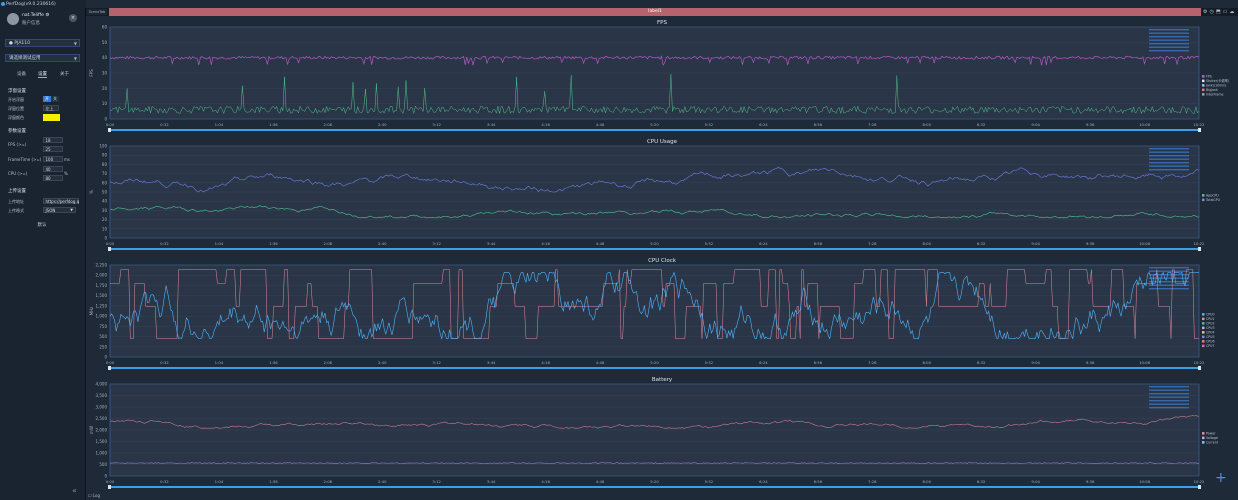 Image resolution: width=1238 pixels, height=500 pixels. What do you see at coordinates (102, 295) in the screenshot?
I see `y-tick-label: 1,500` at bounding box center [102, 295].